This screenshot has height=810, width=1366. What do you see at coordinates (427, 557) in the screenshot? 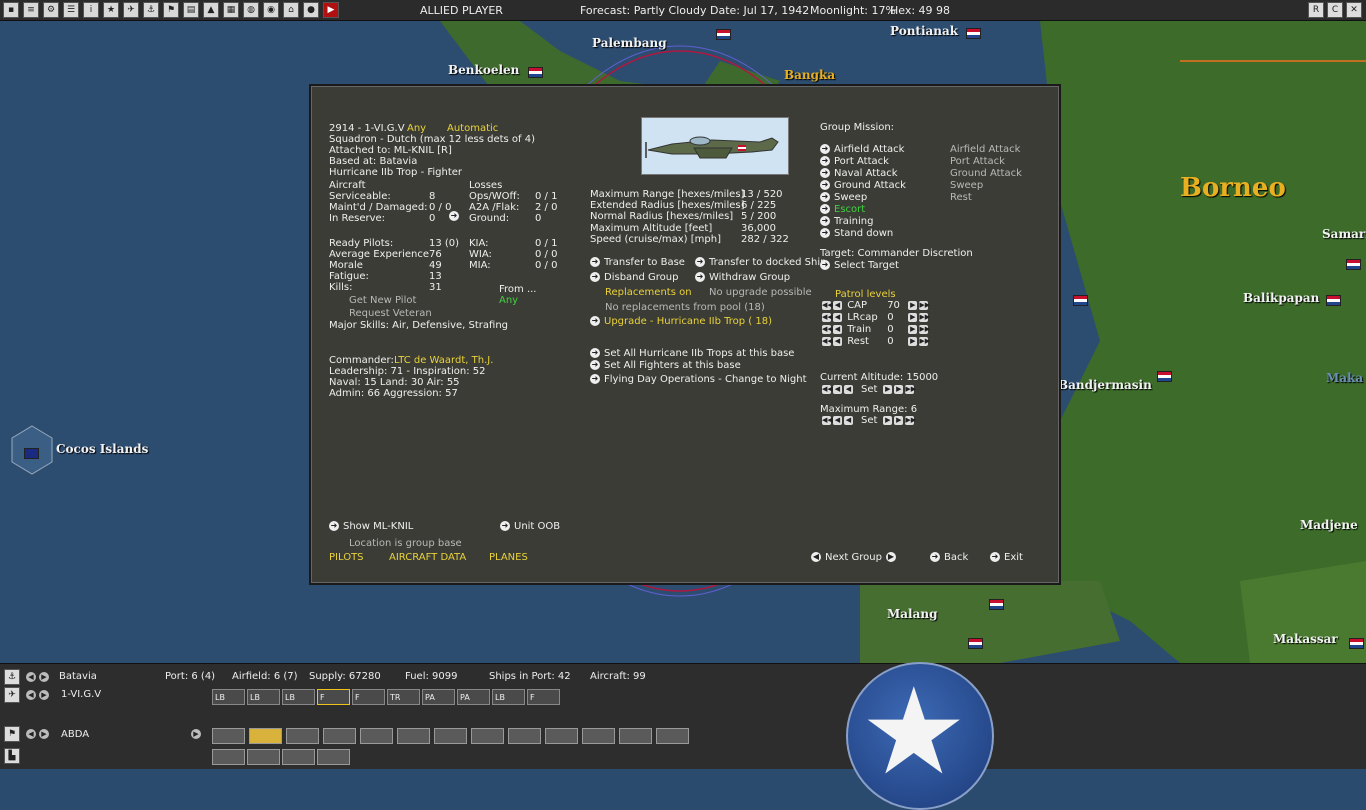
I see `tab-aircraft-data: AIRCRAFT DATA` at bounding box center [427, 557].